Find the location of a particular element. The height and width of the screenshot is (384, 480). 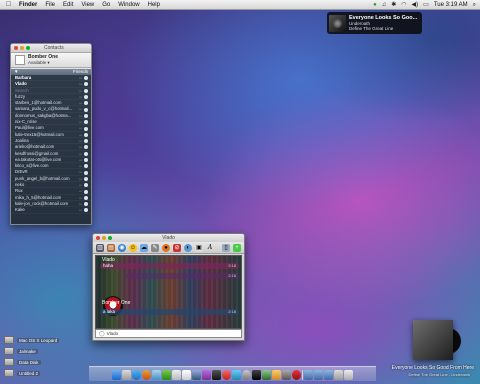

contact-name: punk_angel_b@hotmail.com is located at coordinates (42, 178).